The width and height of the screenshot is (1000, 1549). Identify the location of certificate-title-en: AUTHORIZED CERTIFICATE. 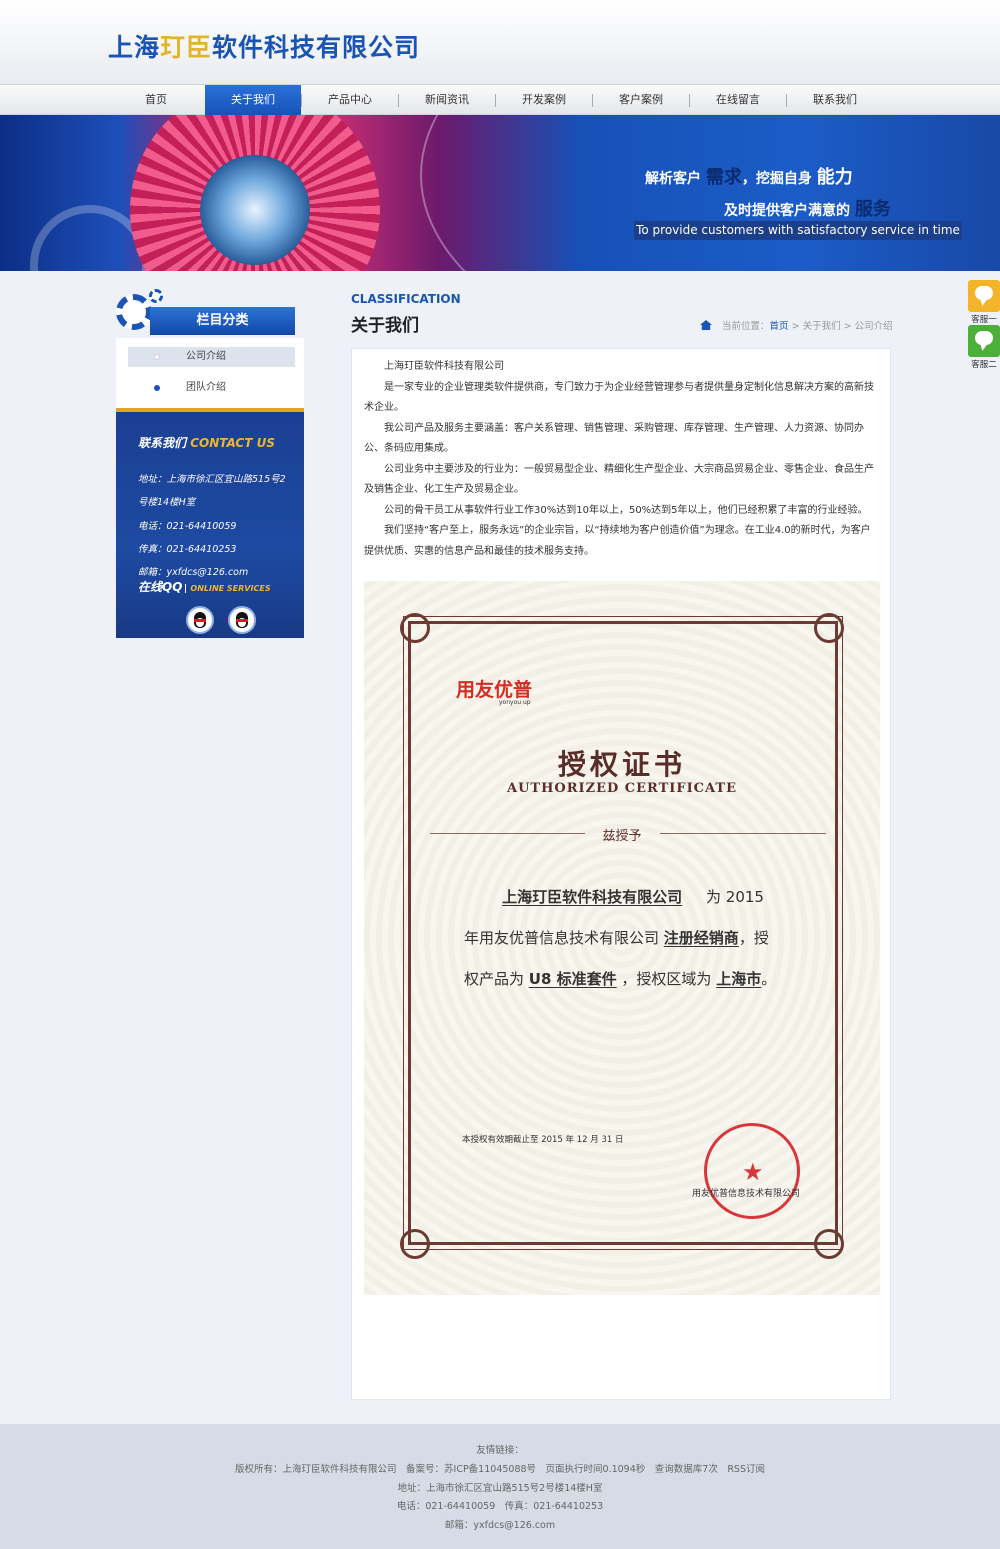
(622, 788).